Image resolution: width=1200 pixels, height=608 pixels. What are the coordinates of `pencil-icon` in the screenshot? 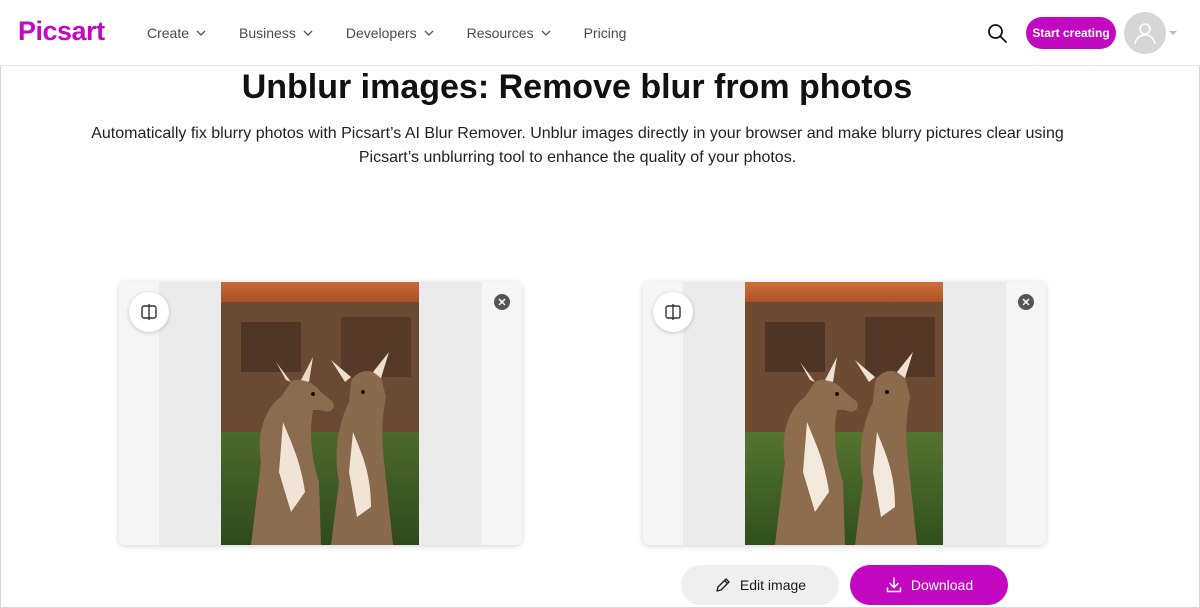 It's located at (723, 585).